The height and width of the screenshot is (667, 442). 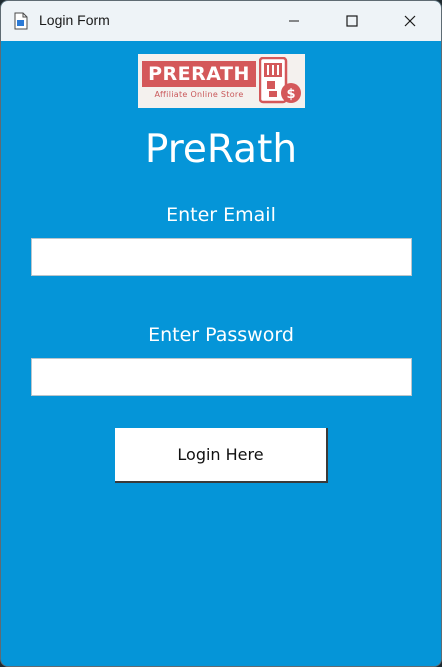 What do you see at coordinates (221, 377) in the screenshot?
I see `password-field` at bounding box center [221, 377].